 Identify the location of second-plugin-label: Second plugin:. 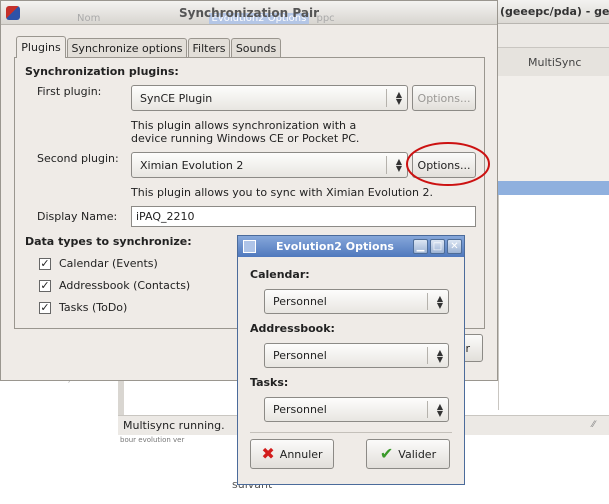
(78, 158).